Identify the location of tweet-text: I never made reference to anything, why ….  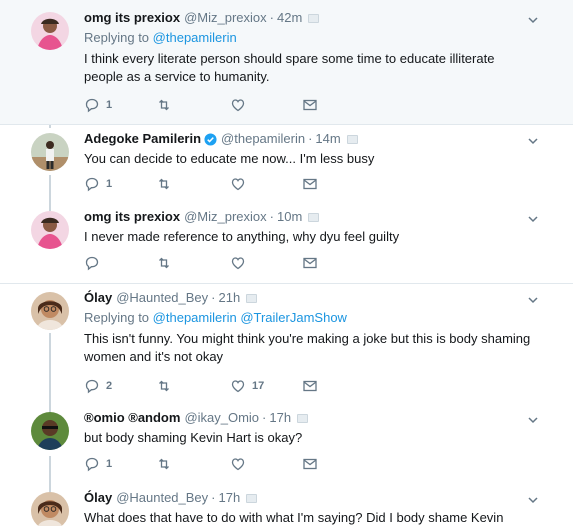
(242, 236).